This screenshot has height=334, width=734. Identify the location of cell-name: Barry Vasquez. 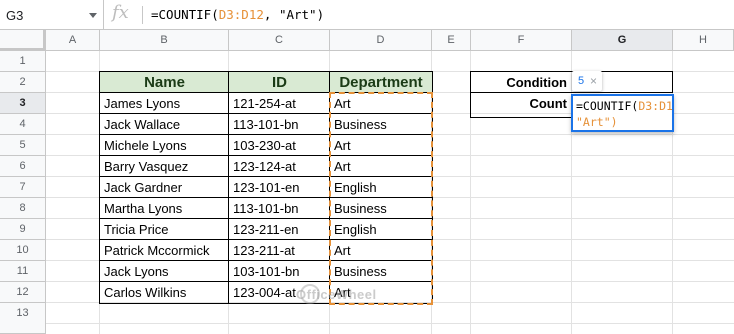
(164, 166).